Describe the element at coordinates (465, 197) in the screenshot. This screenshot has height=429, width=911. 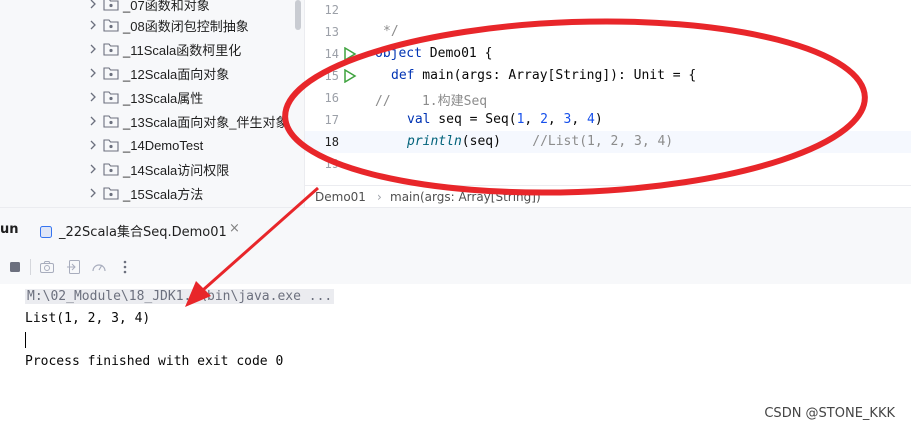
I see `breadcrumb-item: main(args: Array[String])` at that location.